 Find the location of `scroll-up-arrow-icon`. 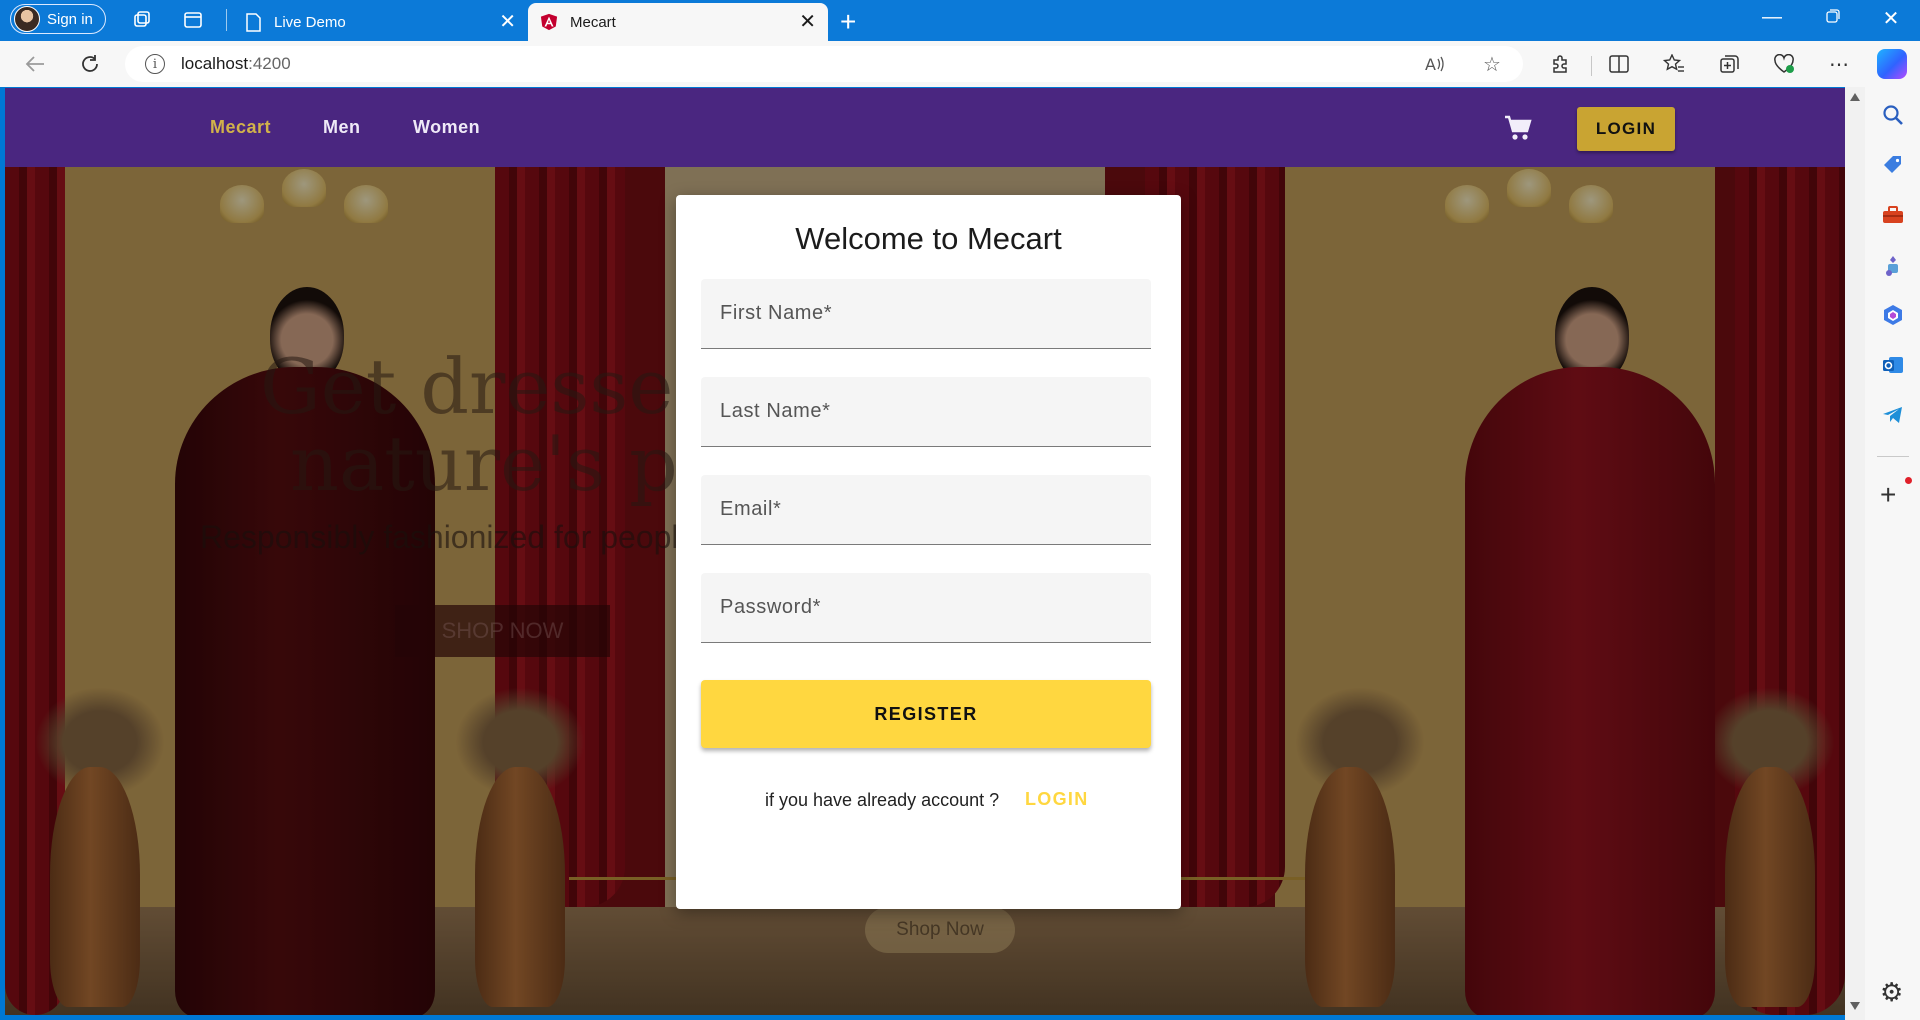

scroll-up-arrow-icon is located at coordinates (1855, 97).